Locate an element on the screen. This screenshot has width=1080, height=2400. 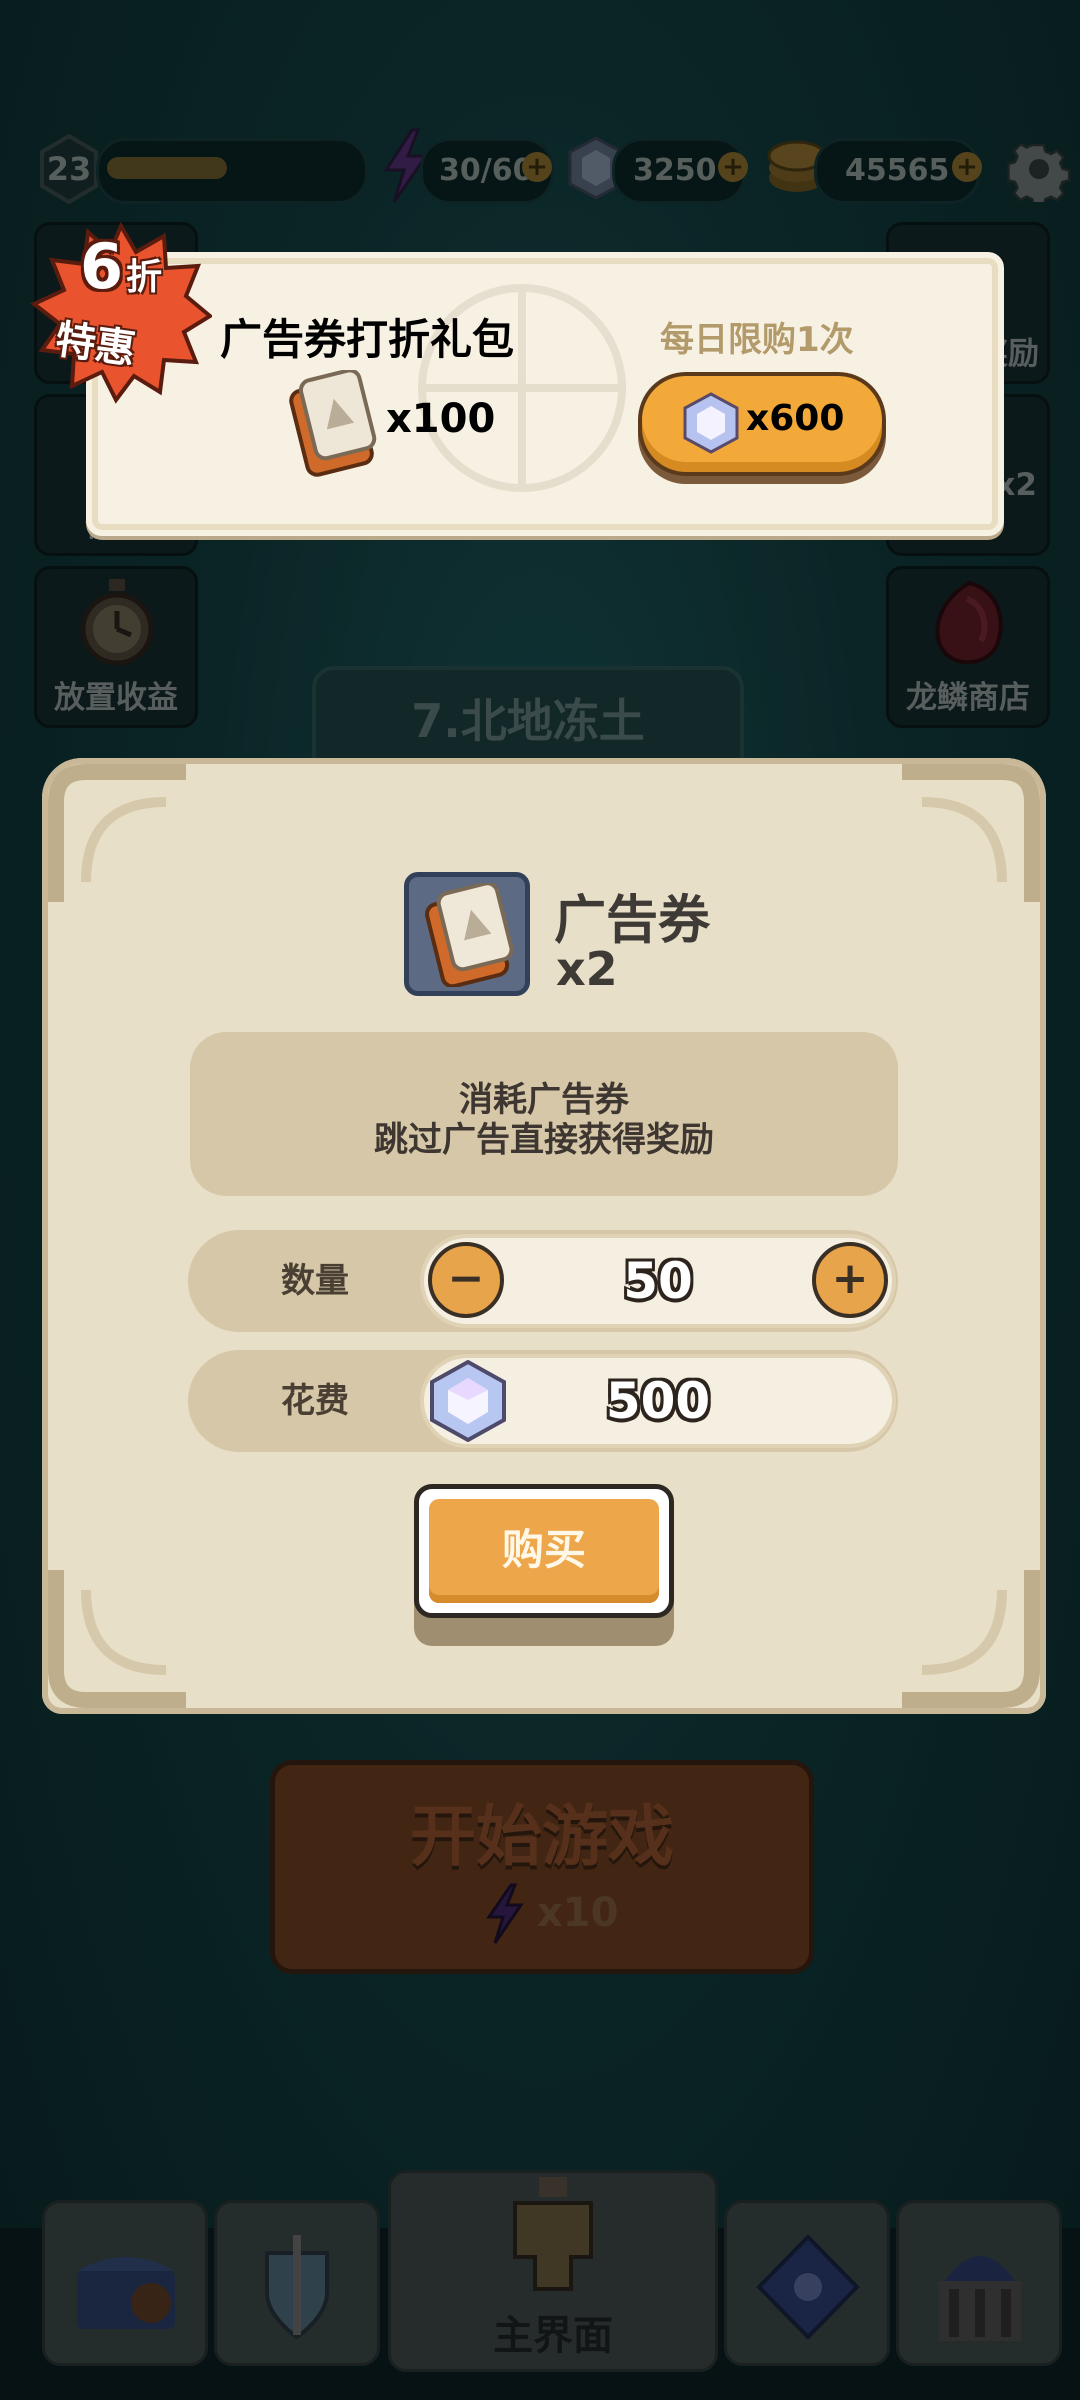
item-icon-frame is located at coordinates (467, 934).